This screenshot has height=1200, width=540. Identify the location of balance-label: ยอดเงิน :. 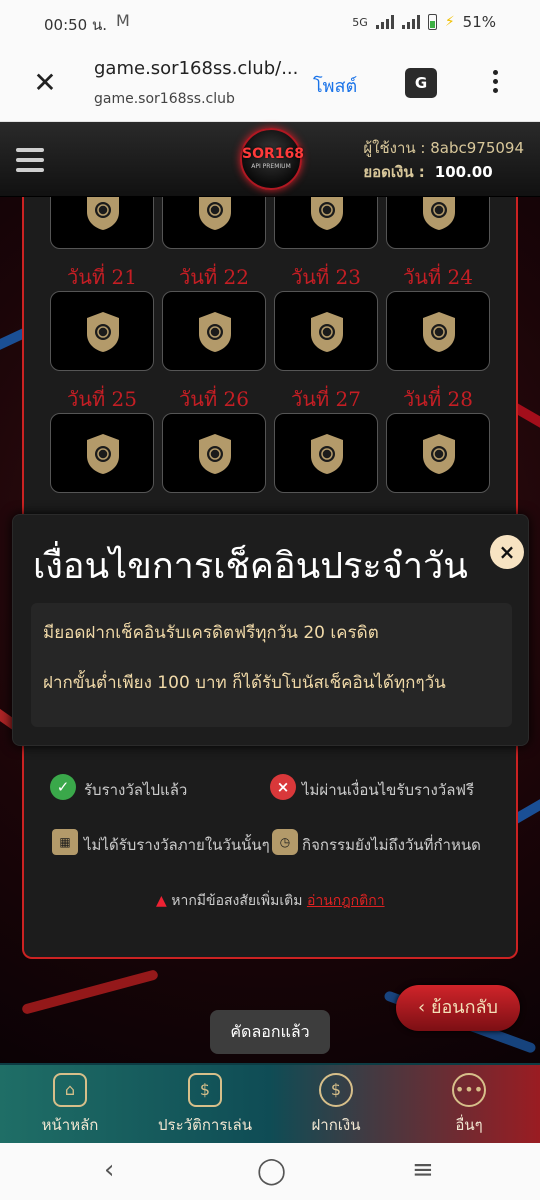
(394, 172).